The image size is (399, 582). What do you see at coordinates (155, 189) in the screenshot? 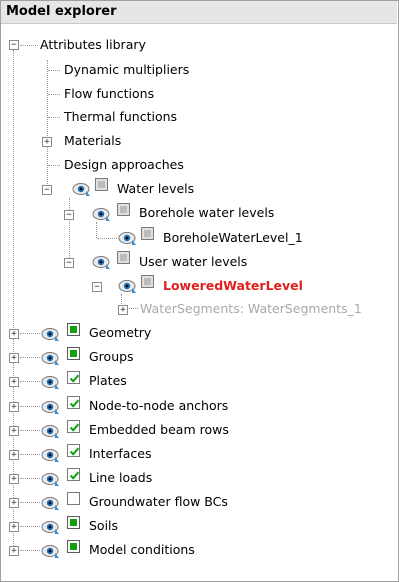
I see `tree-item-water-levels: Water levels` at bounding box center [155, 189].